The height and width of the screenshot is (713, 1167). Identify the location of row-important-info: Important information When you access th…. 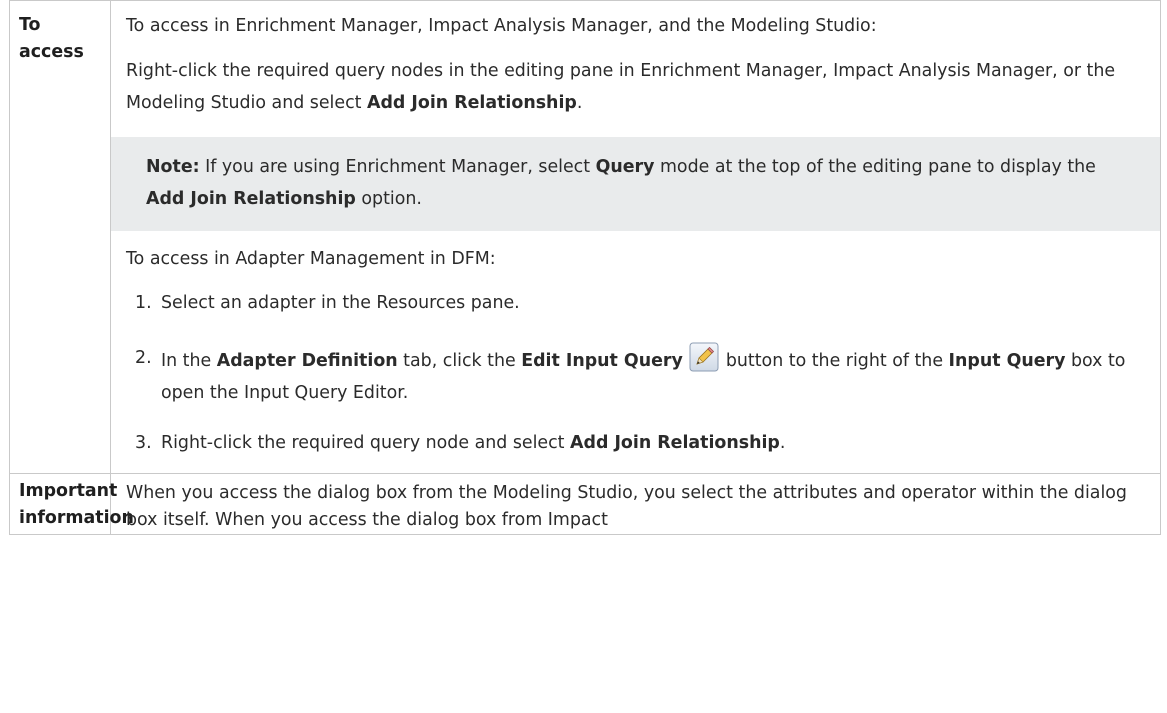
(585, 504).